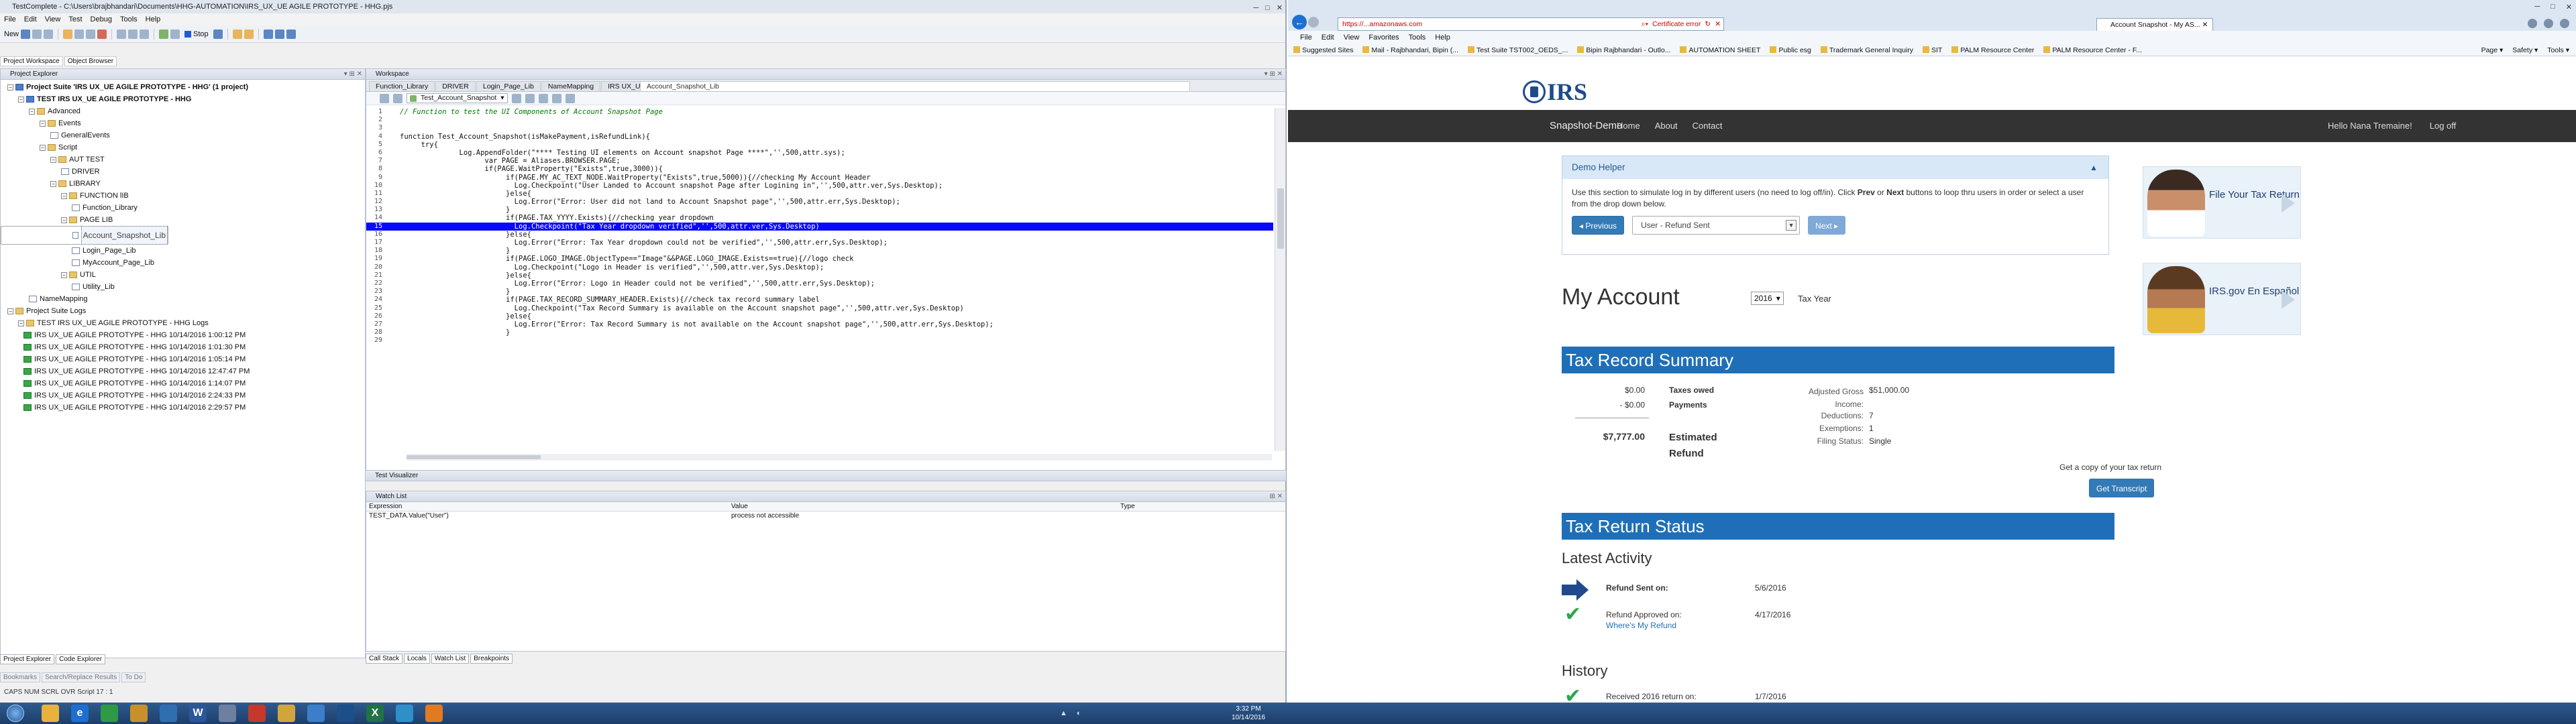 The height and width of the screenshot is (724, 2576). Describe the element at coordinates (1248, 713) in the screenshot. I see `clock: 3:32 PM 10/14/2016` at that location.